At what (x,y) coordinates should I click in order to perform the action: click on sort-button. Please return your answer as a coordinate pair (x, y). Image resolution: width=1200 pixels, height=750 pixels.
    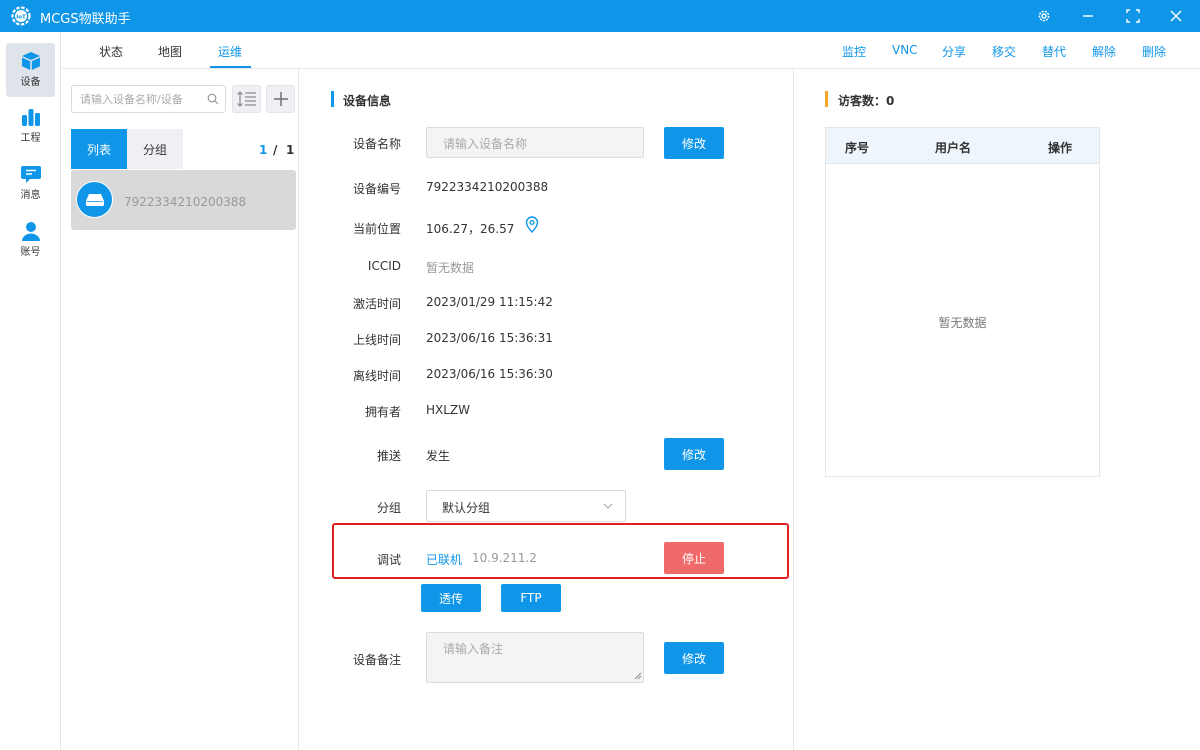
    Looking at the image, I should click on (246, 99).